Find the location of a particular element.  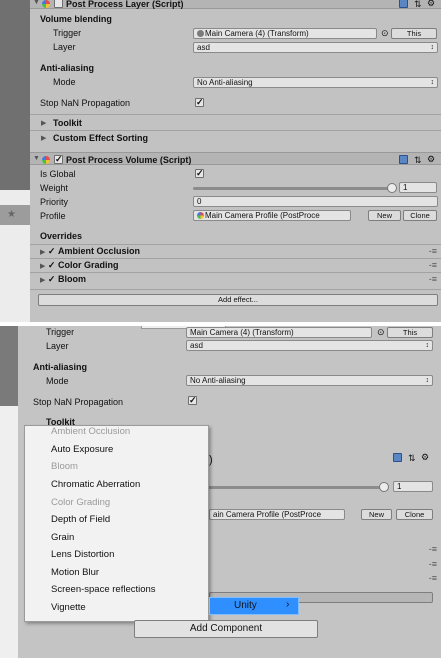

overrides-heading: Overrides is located at coordinates (61, 236).